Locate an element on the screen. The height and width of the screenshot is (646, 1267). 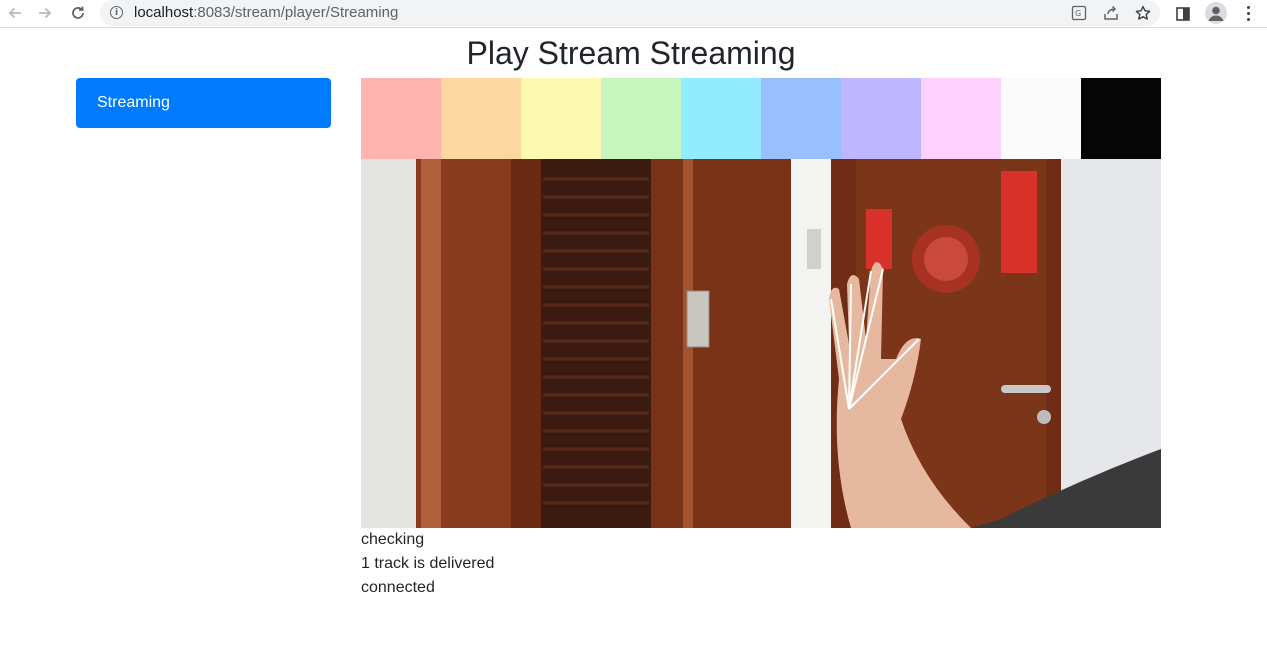
url-path: :8083/stream/player/Streaming is located at coordinates (296, 12).